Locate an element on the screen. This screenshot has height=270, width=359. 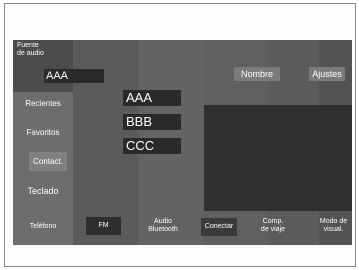
list-item-ccc: CCC is located at coordinates (152, 146).